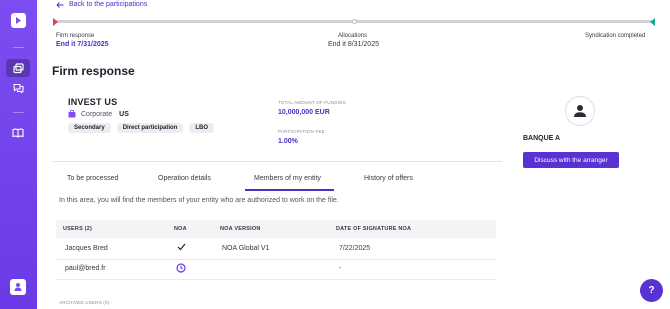 This screenshot has height=309, width=670. I want to click on company-name: INVEST US, so click(93, 102).